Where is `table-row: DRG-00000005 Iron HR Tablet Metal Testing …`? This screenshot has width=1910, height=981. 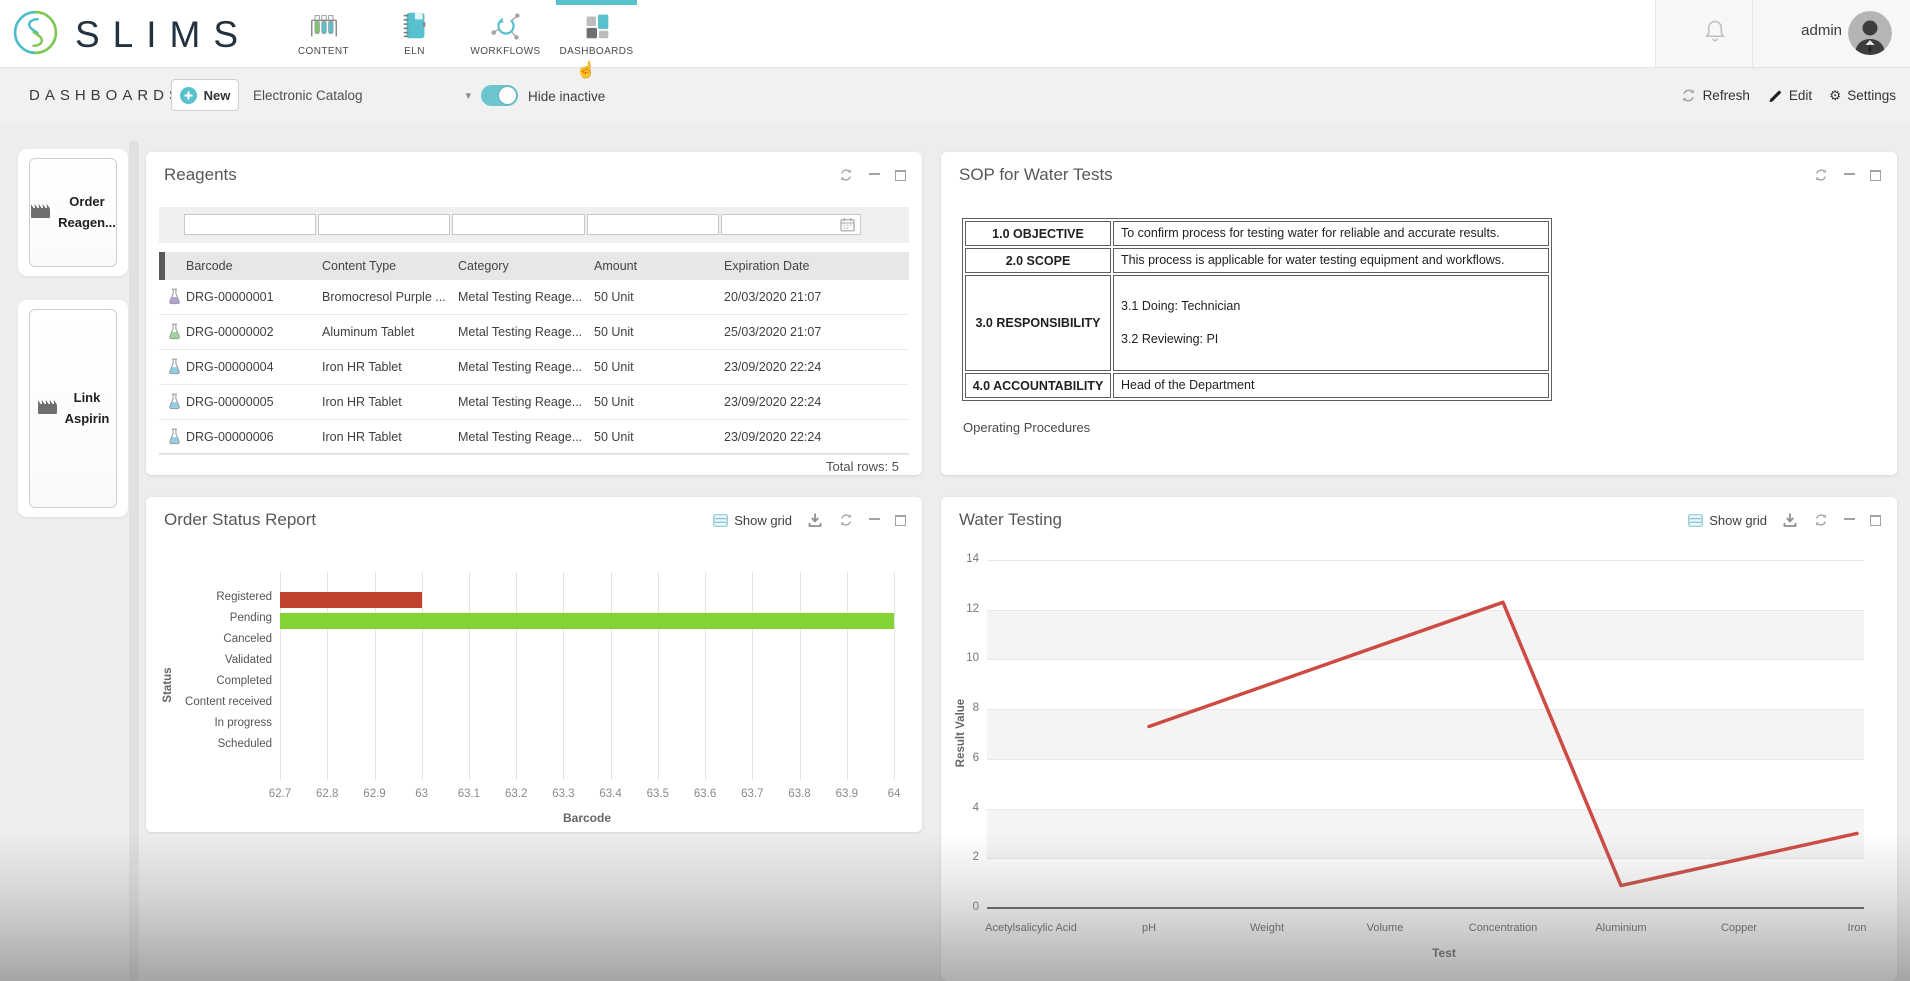 table-row: DRG-00000005 Iron HR Tablet Metal Testing … is located at coordinates (534, 402).